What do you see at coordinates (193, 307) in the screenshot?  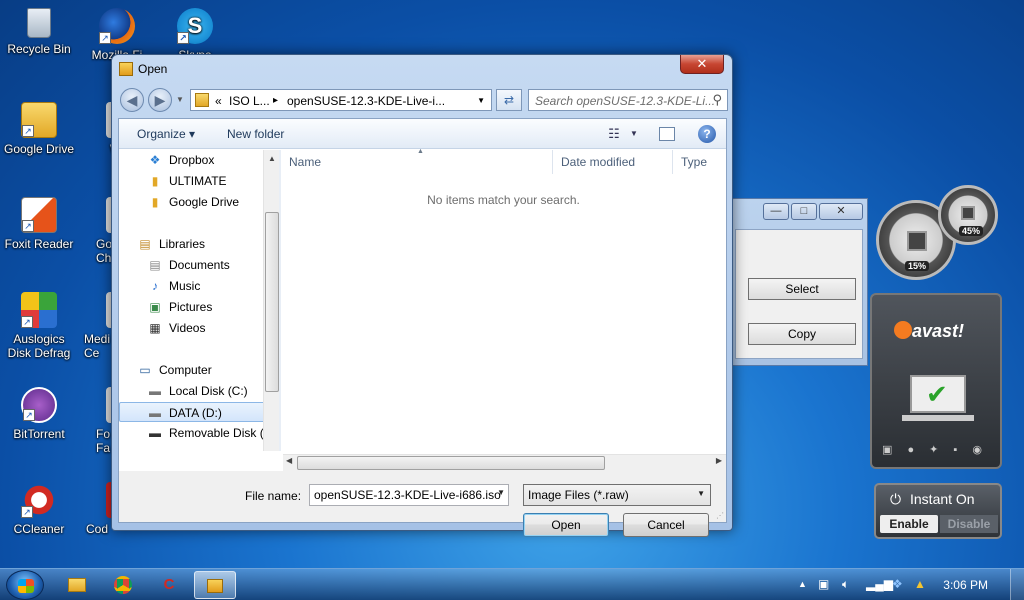 I see `nav-item-pictures: ▣ Pictures` at bounding box center [193, 307].